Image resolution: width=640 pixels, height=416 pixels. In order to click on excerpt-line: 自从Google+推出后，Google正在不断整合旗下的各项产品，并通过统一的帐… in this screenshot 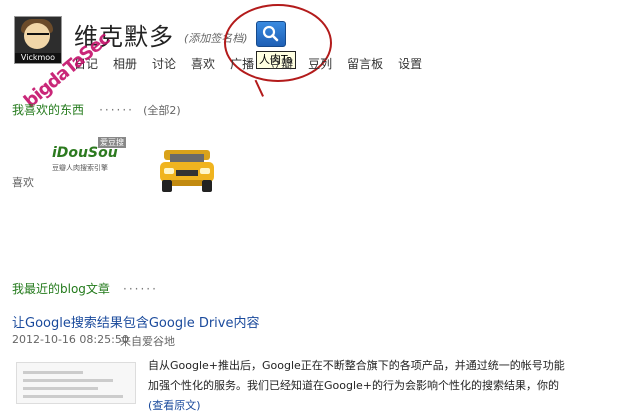, I will do `click(356, 365)`.